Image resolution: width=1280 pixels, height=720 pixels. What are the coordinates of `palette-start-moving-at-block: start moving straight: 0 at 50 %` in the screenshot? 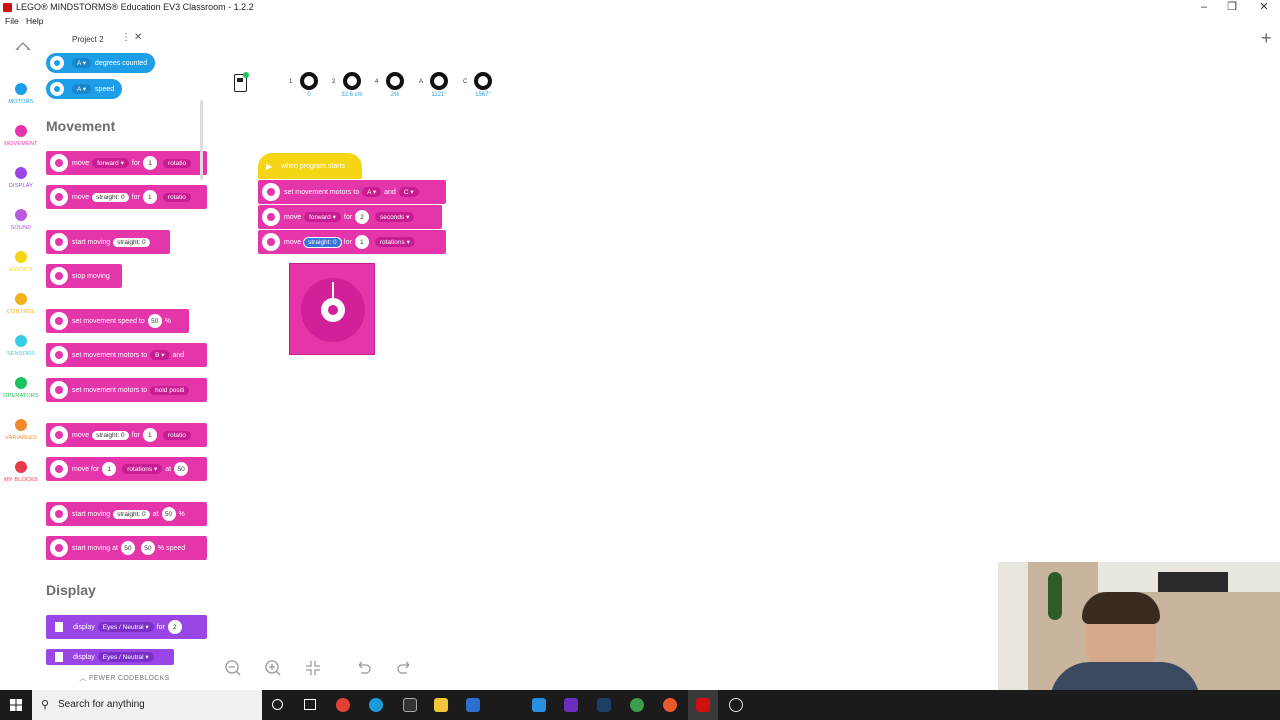 It's located at (126, 514).